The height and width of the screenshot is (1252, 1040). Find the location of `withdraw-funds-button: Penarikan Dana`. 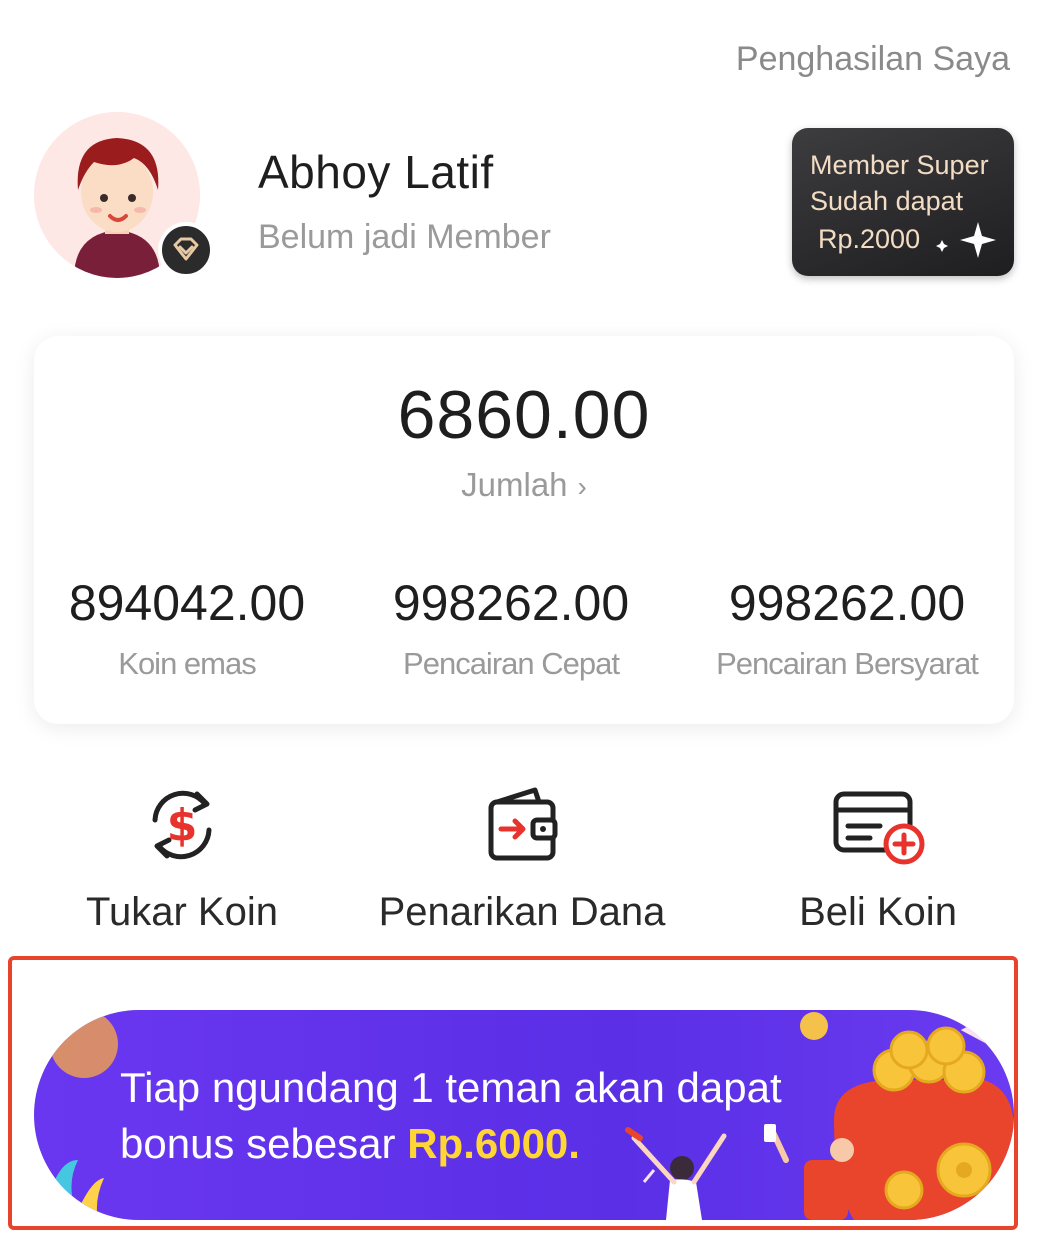

withdraw-funds-button: Penarikan Dana is located at coordinates (522, 857).